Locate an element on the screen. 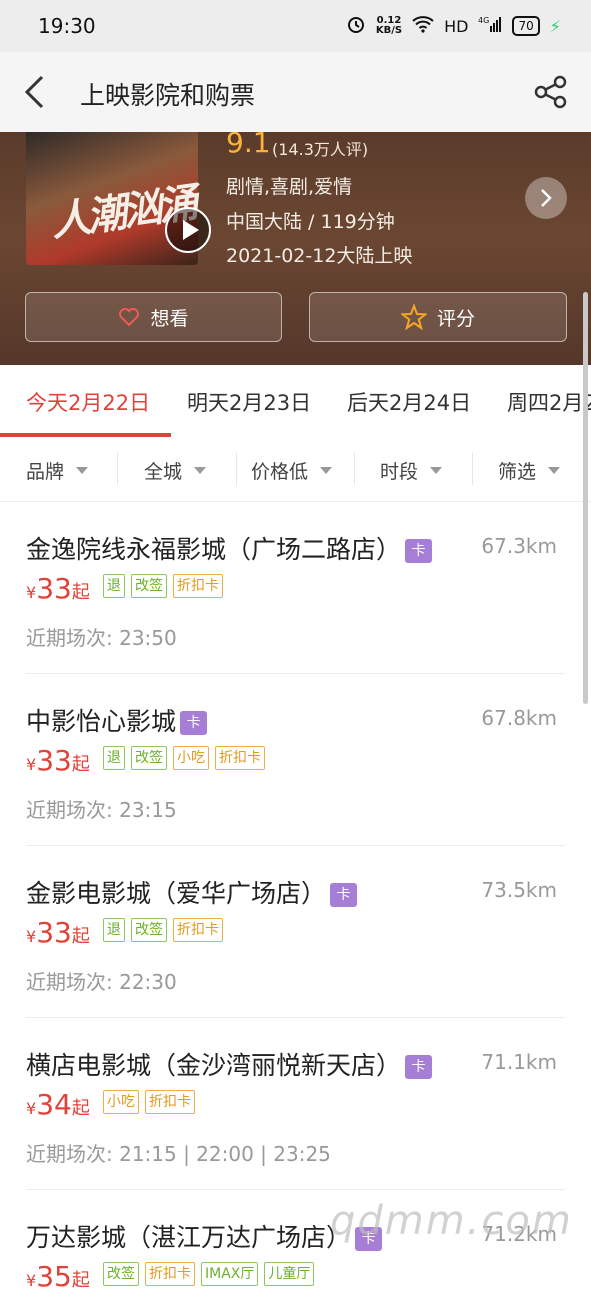 The width and height of the screenshot is (591, 1293). title-bar: 上映影院和购票 is located at coordinates (295, 92).